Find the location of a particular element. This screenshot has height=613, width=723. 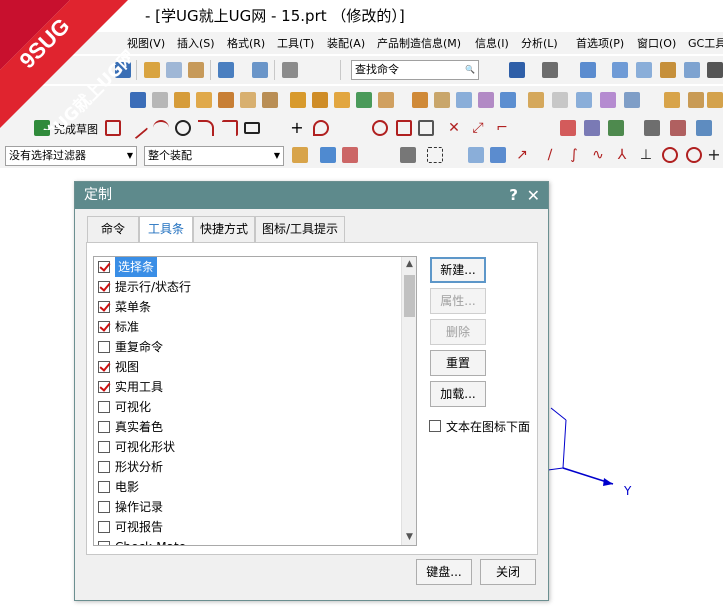

text-below-icon-checkbox is located at coordinates (435, 426).